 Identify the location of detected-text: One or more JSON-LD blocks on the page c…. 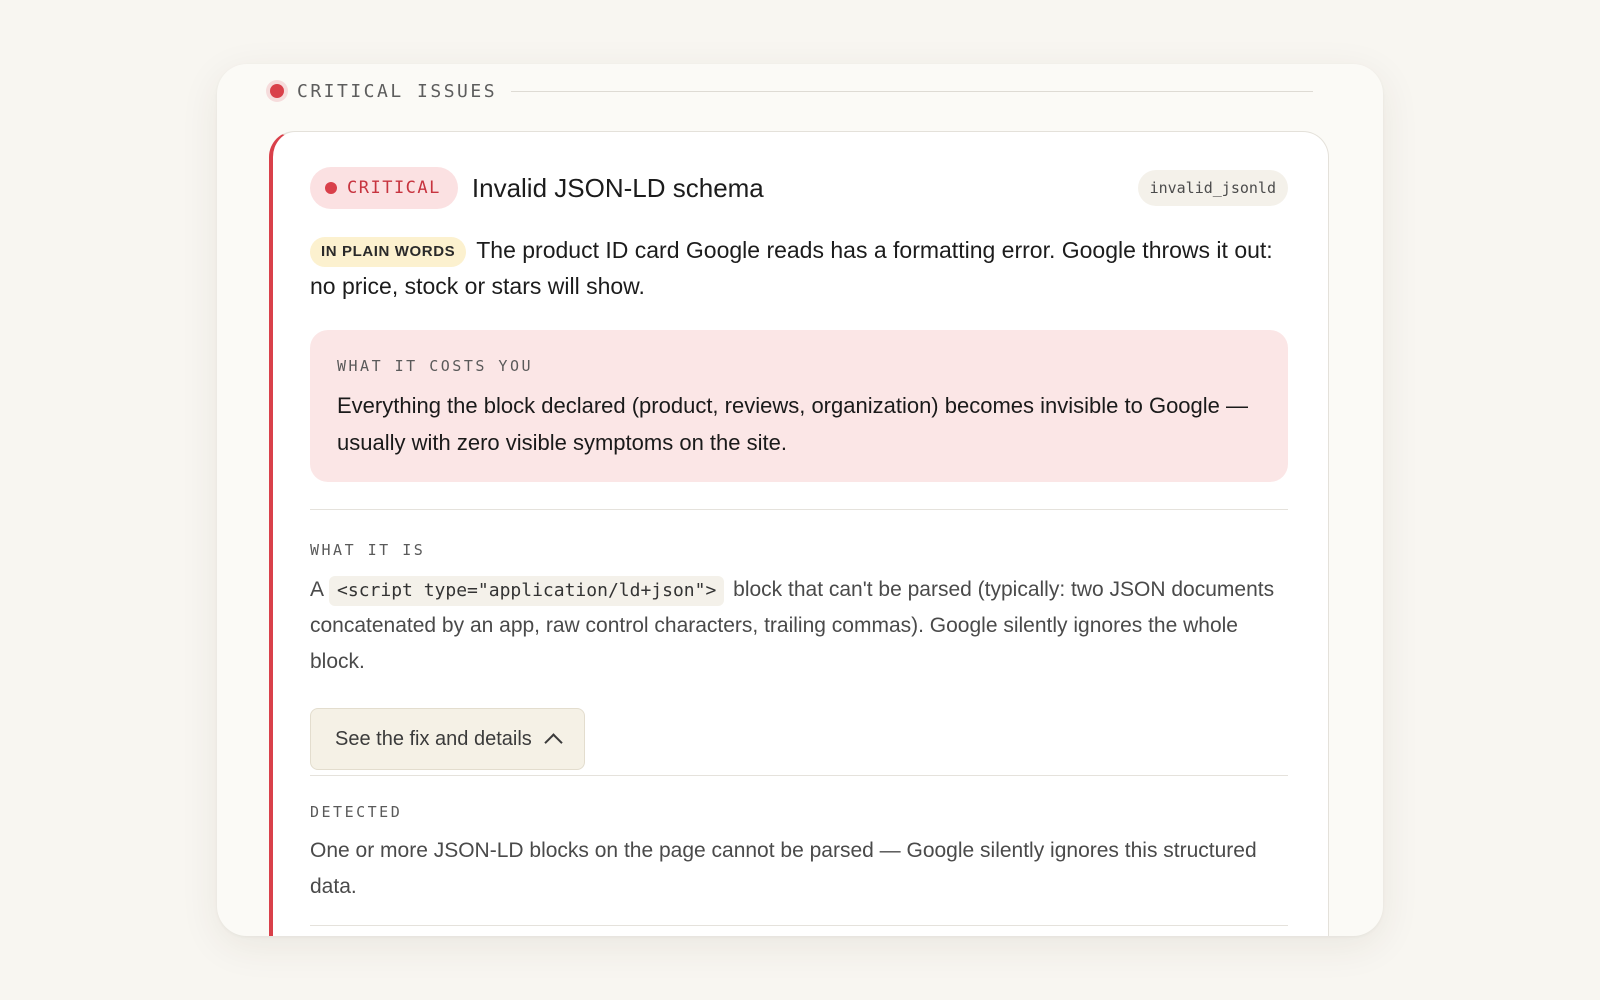
(783, 868).